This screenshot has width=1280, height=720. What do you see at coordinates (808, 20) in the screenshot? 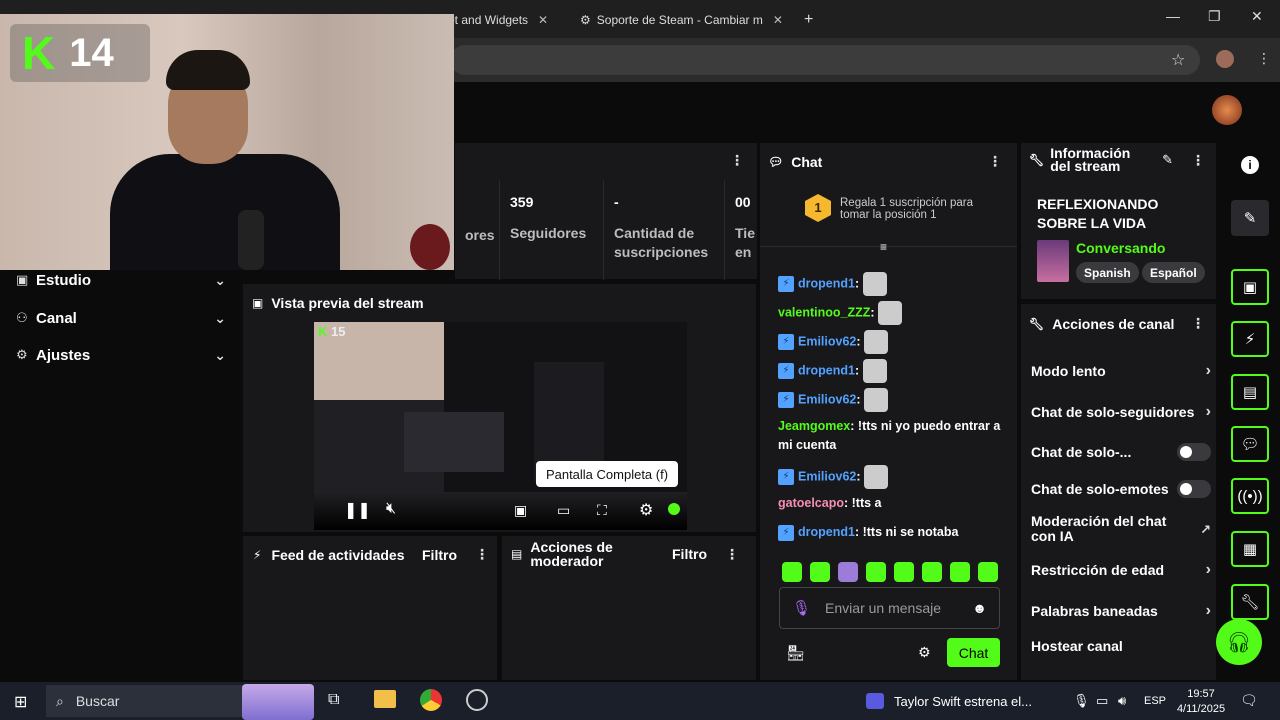
I see `new-tab-button: +` at bounding box center [808, 20].